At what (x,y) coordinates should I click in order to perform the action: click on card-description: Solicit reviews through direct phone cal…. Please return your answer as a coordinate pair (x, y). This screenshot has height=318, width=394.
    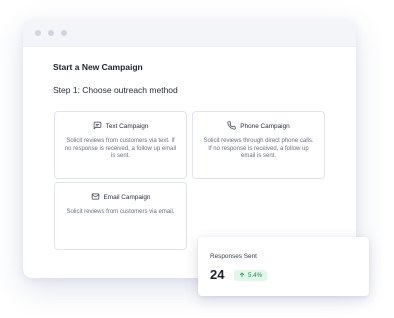
    Looking at the image, I should click on (258, 148).